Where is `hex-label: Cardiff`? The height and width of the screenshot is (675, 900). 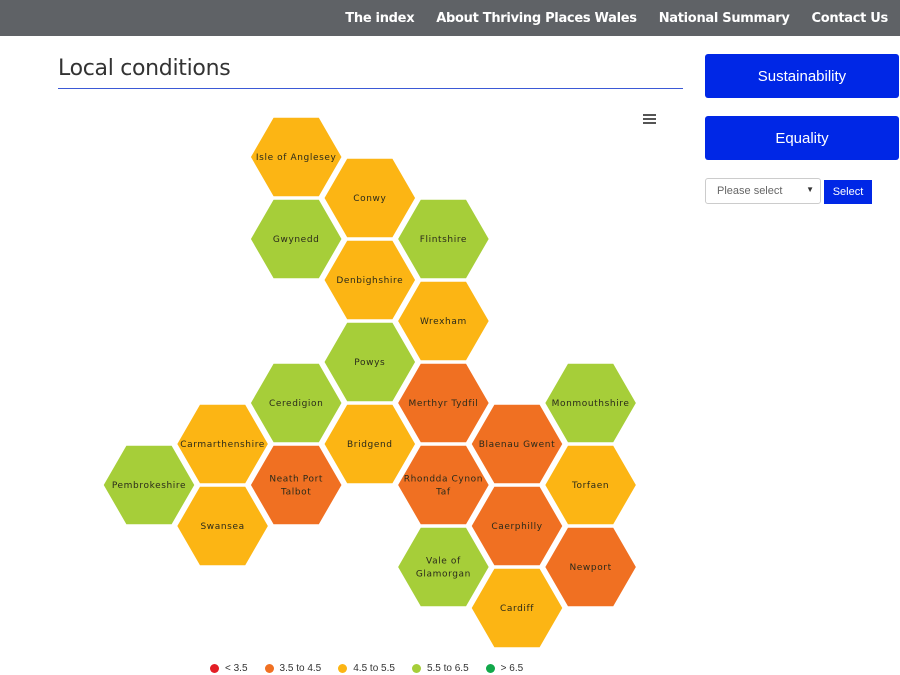 hex-label: Cardiff is located at coordinates (517, 609).